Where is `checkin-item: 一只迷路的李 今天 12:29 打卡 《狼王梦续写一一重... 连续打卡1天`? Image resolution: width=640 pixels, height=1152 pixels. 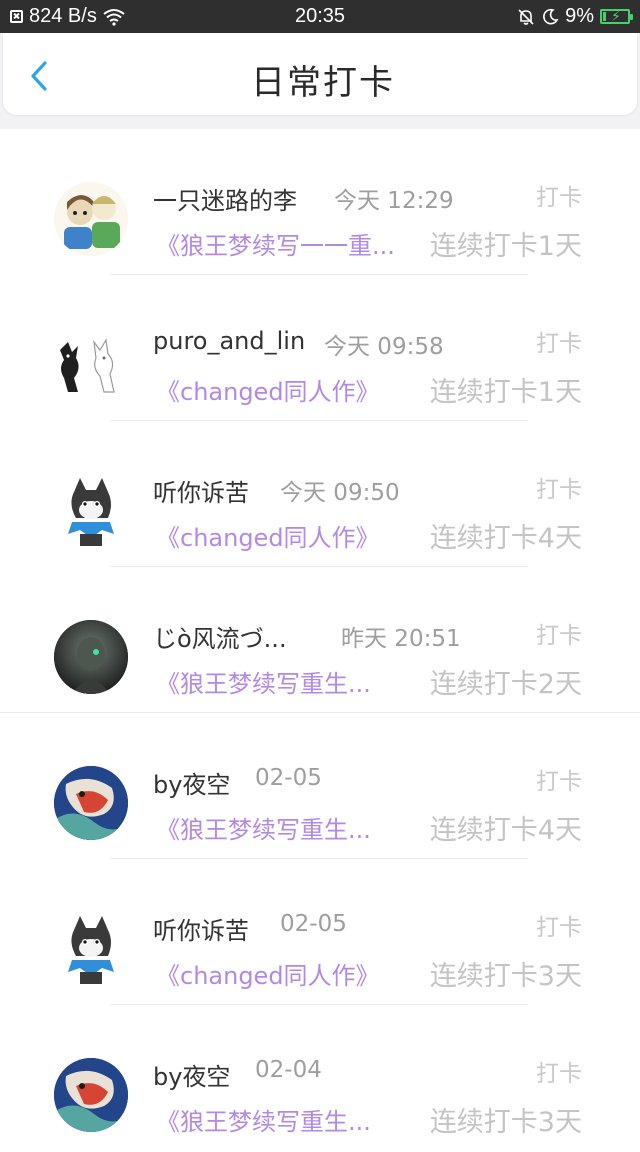
checkin-item: 一只迷路的李 今天 12:29 打卡 《狼王梦续写一一重... 连续打卡1天 is located at coordinates (320, 203).